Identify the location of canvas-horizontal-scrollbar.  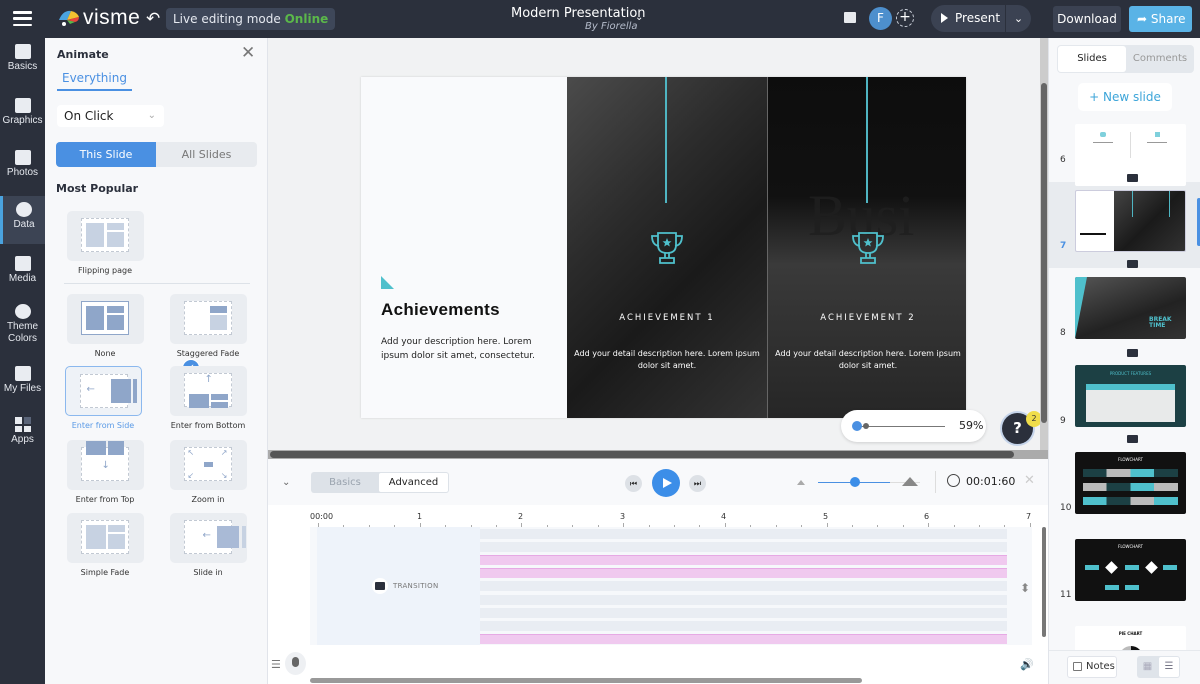
(658, 454).